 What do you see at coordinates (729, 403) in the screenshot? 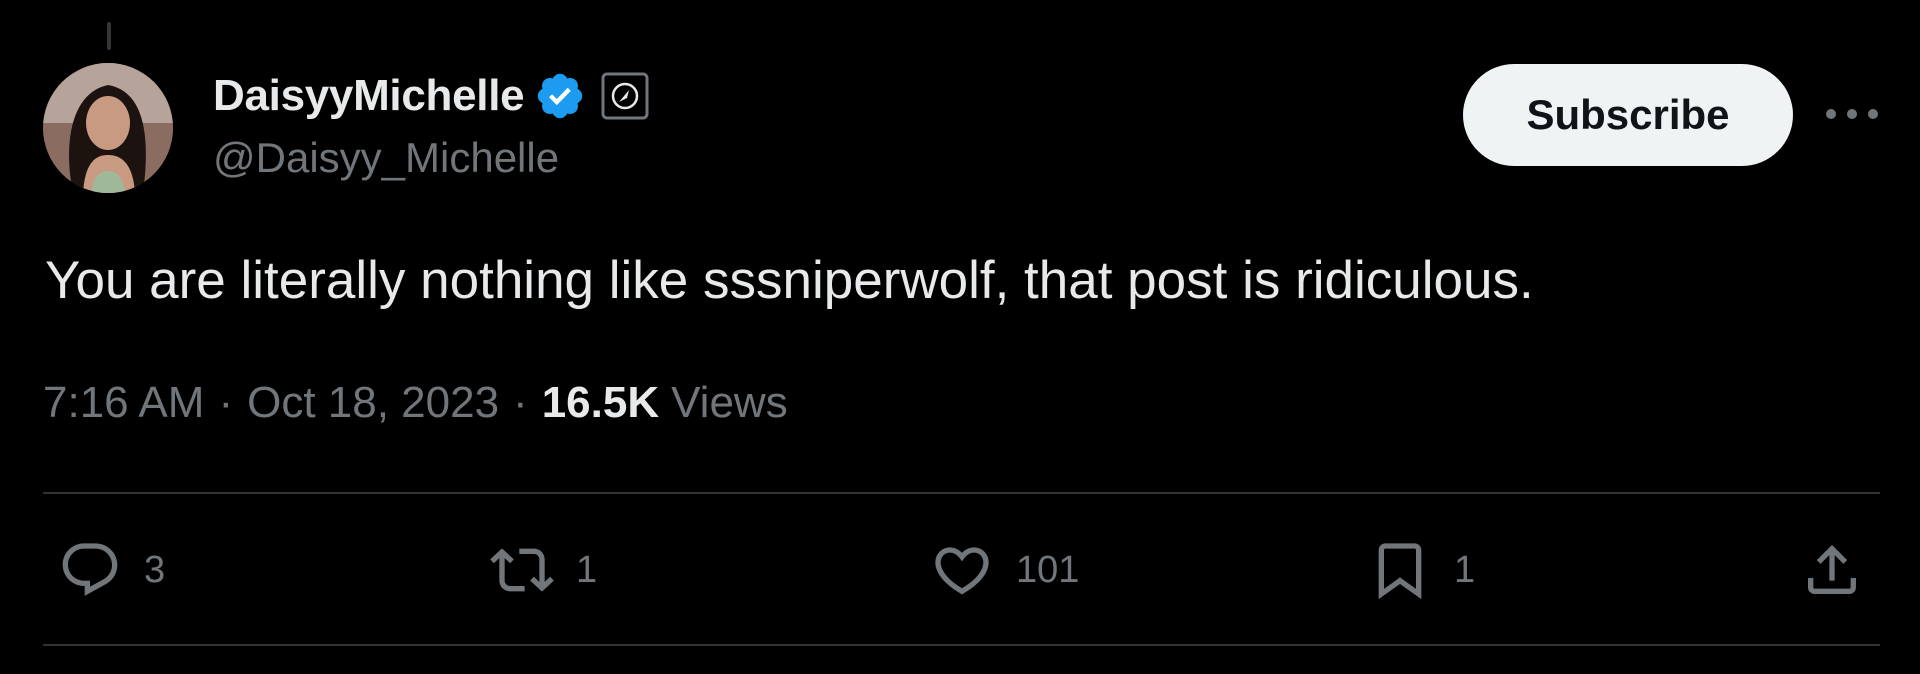
I see `views-label: Views` at bounding box center [729, 403].